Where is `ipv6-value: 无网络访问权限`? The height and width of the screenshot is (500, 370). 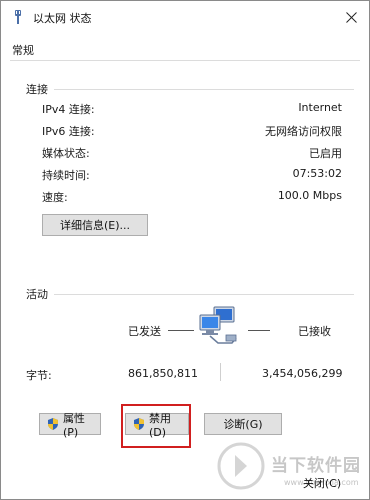
ipv6-value: 无网络访问权限 is located at coordinates (303, 131).